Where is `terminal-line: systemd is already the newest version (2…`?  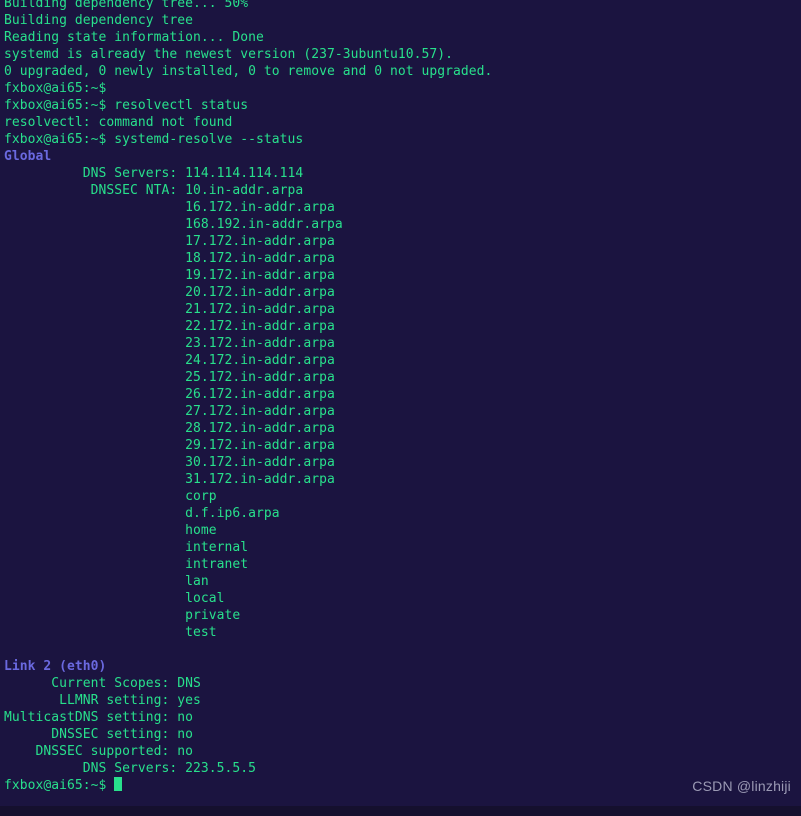 terminal-line: systemd is already the newest version (2… is located at coordinates (228, 54).